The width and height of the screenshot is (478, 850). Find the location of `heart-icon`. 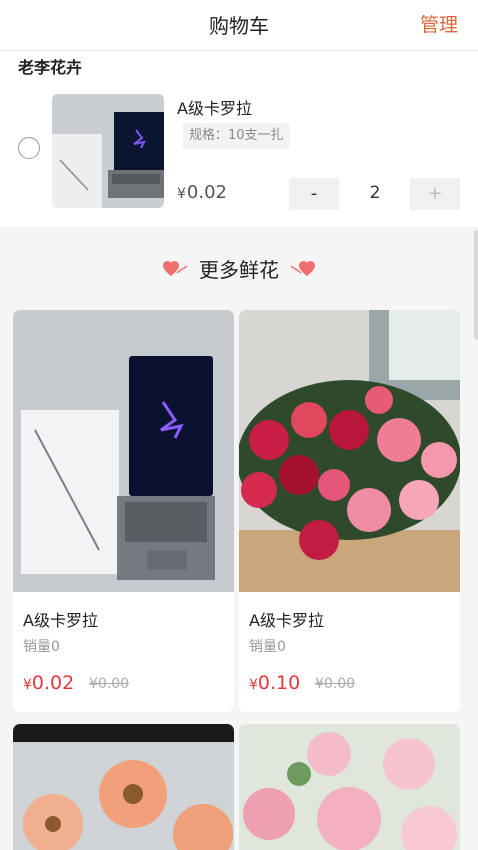

heart-icon is located at coordinates (303, 268).